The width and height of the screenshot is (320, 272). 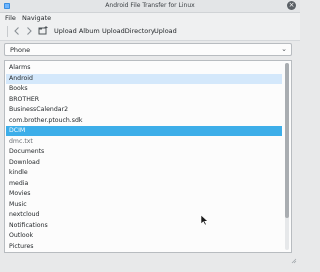 I want to click on upload-album-button: Upload Album, so click(x=77, y=31).